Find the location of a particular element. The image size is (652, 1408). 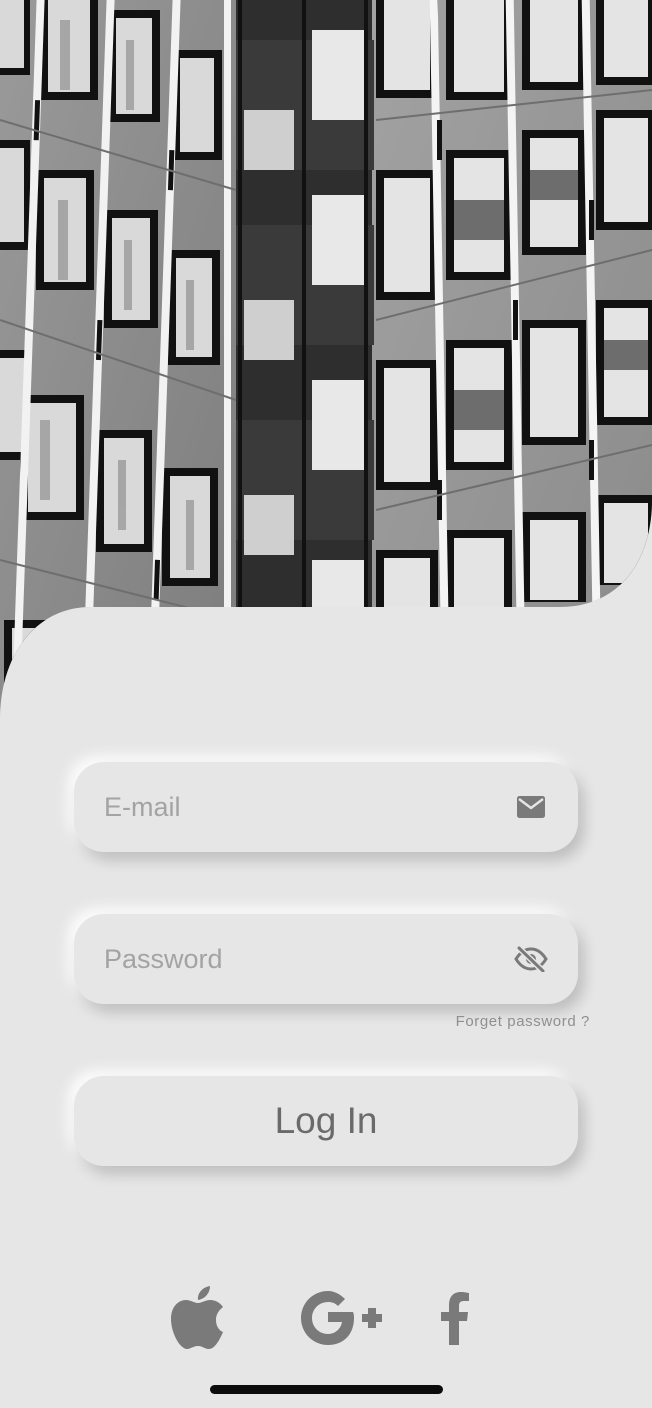

facebook-icon is located at coordinates (455, 1318).